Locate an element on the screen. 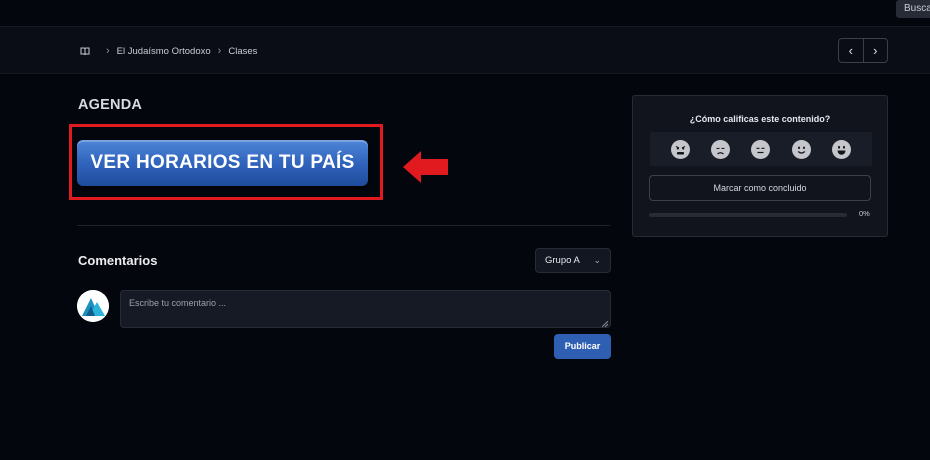  section-divider is located at coordinates (343, 225).